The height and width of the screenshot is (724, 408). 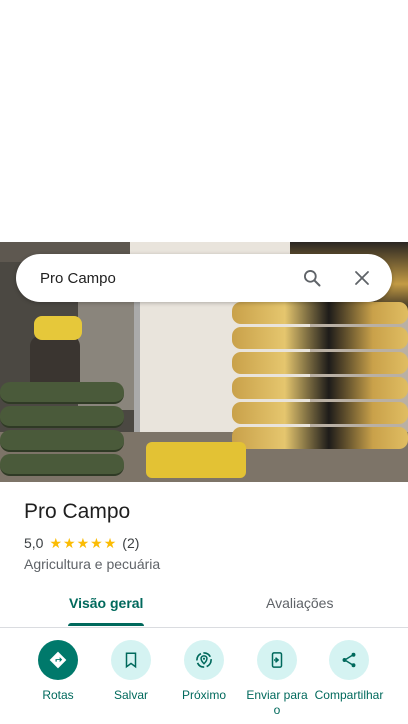 I want to click on close-icon, so click(x=362, y=278).